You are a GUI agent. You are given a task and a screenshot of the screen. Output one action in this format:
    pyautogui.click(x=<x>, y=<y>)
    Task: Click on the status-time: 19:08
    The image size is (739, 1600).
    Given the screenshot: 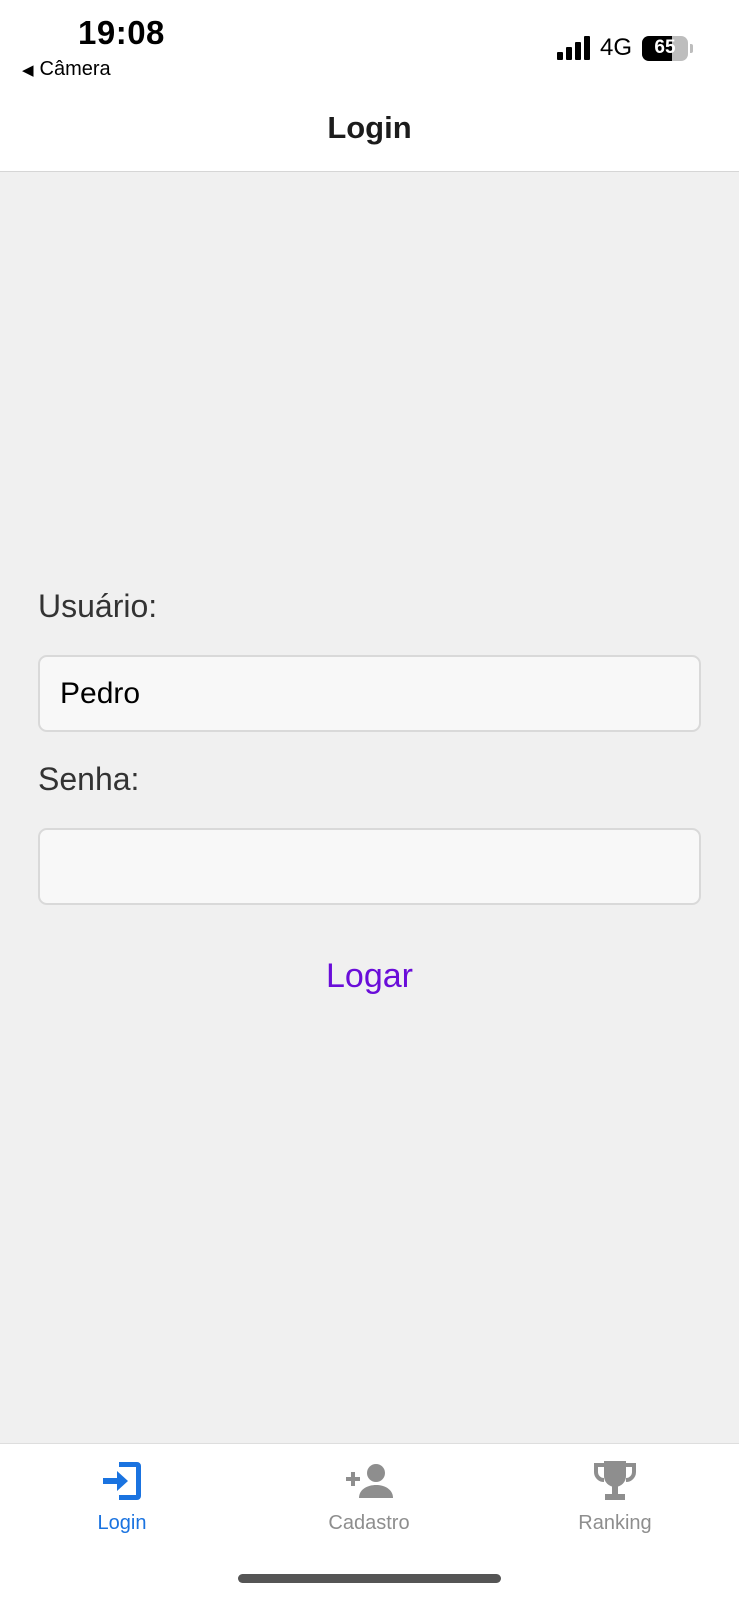 What is the action you would take?
    pyautogui.click(x=121, y=32)
    